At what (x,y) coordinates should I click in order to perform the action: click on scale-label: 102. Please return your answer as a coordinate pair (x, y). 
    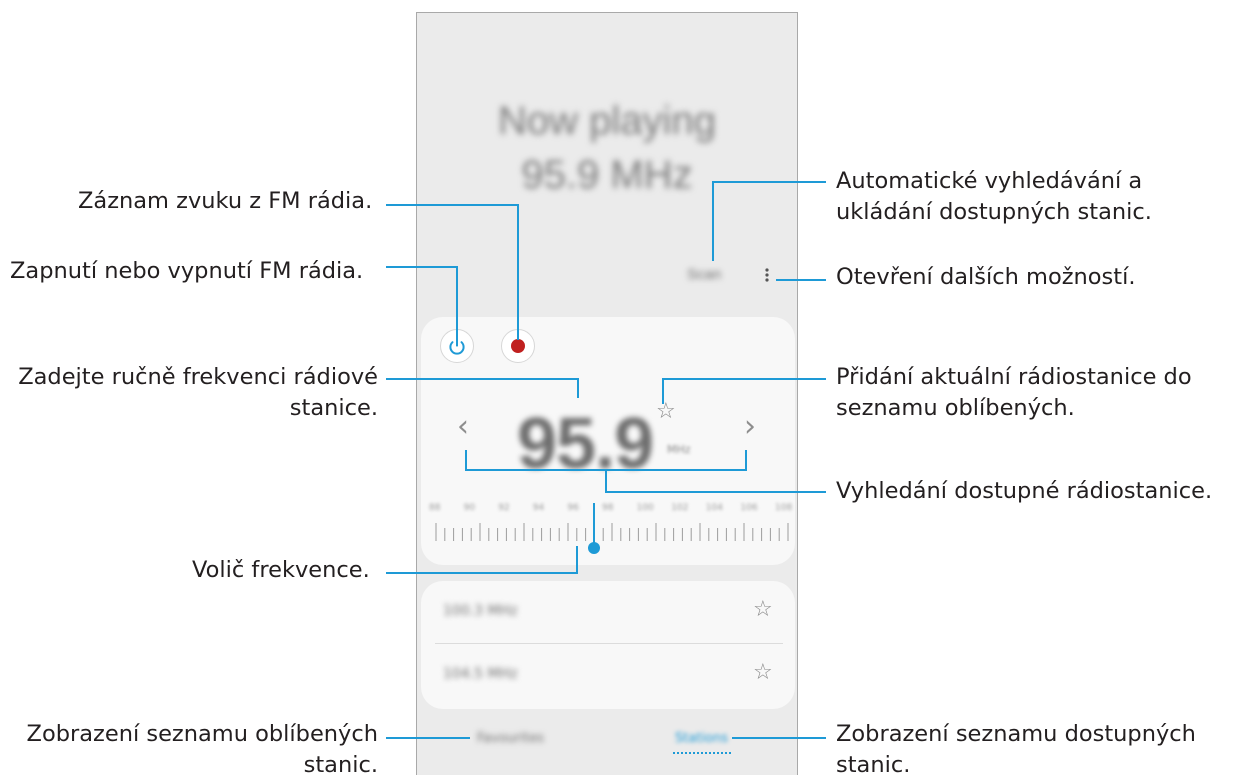
    Looking at the image, I should click on (680, 508).